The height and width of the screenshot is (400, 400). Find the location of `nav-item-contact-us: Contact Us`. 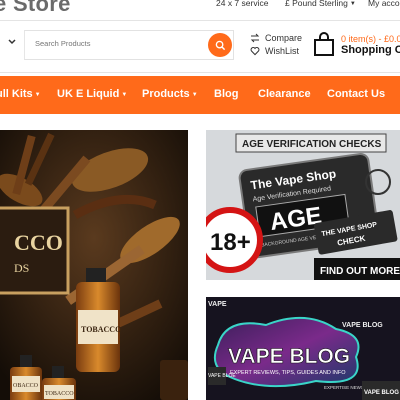

nav-item-contact-us: Contact Us is located at coordinates (356, 94).